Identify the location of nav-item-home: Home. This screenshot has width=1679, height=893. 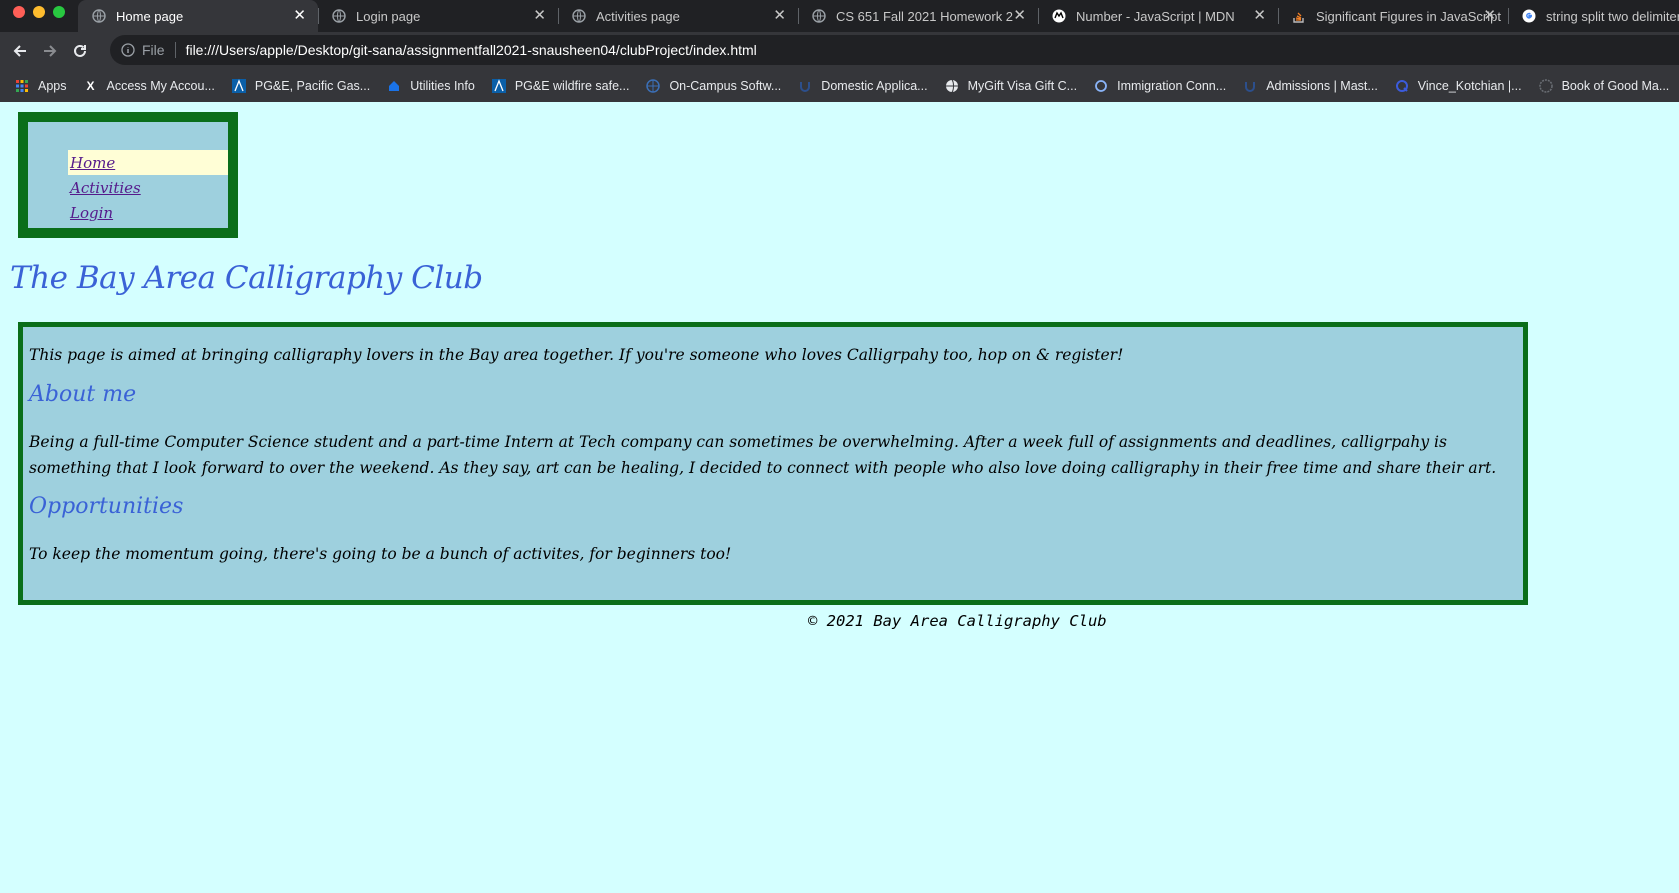
(148, 162).